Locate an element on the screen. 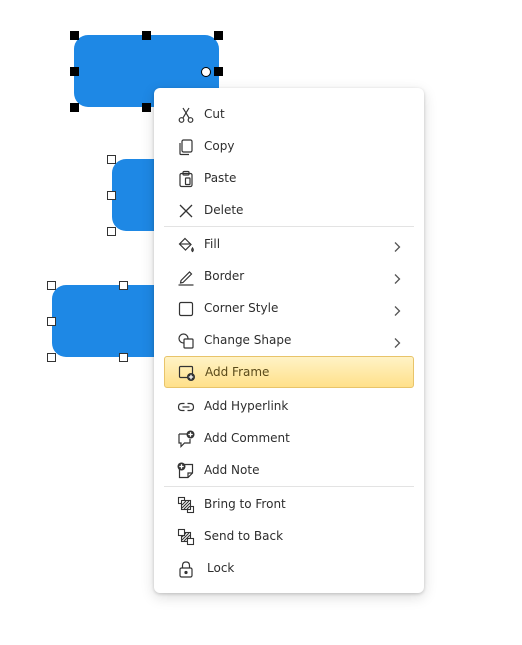  menu-item-label: Add Hyperlink is located at coordinates (246, 406).